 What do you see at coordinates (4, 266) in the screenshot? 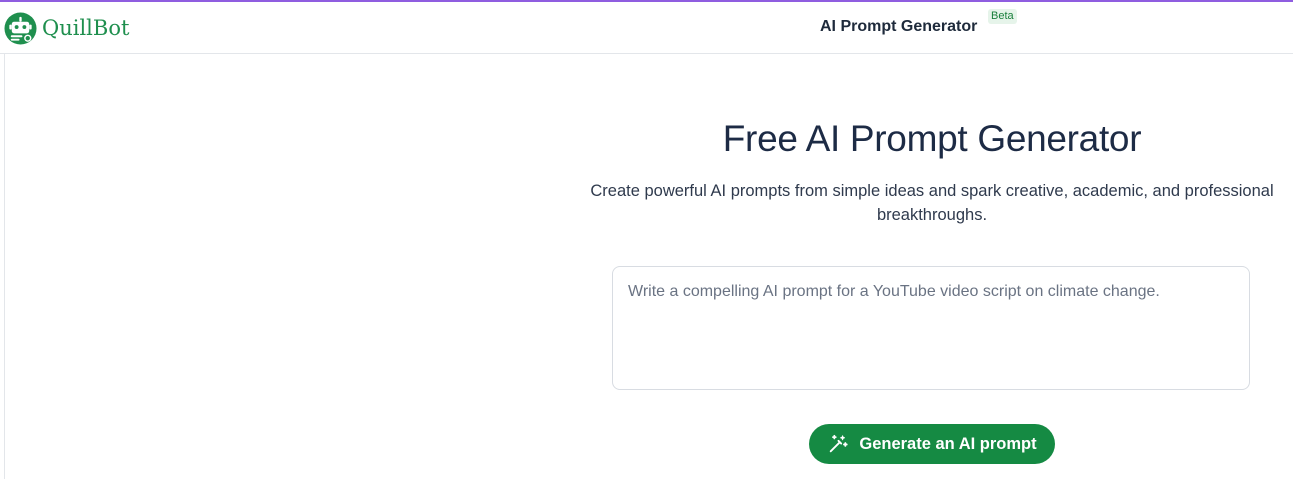
I see `left-panel-divider` at bounding box center [4, 266].